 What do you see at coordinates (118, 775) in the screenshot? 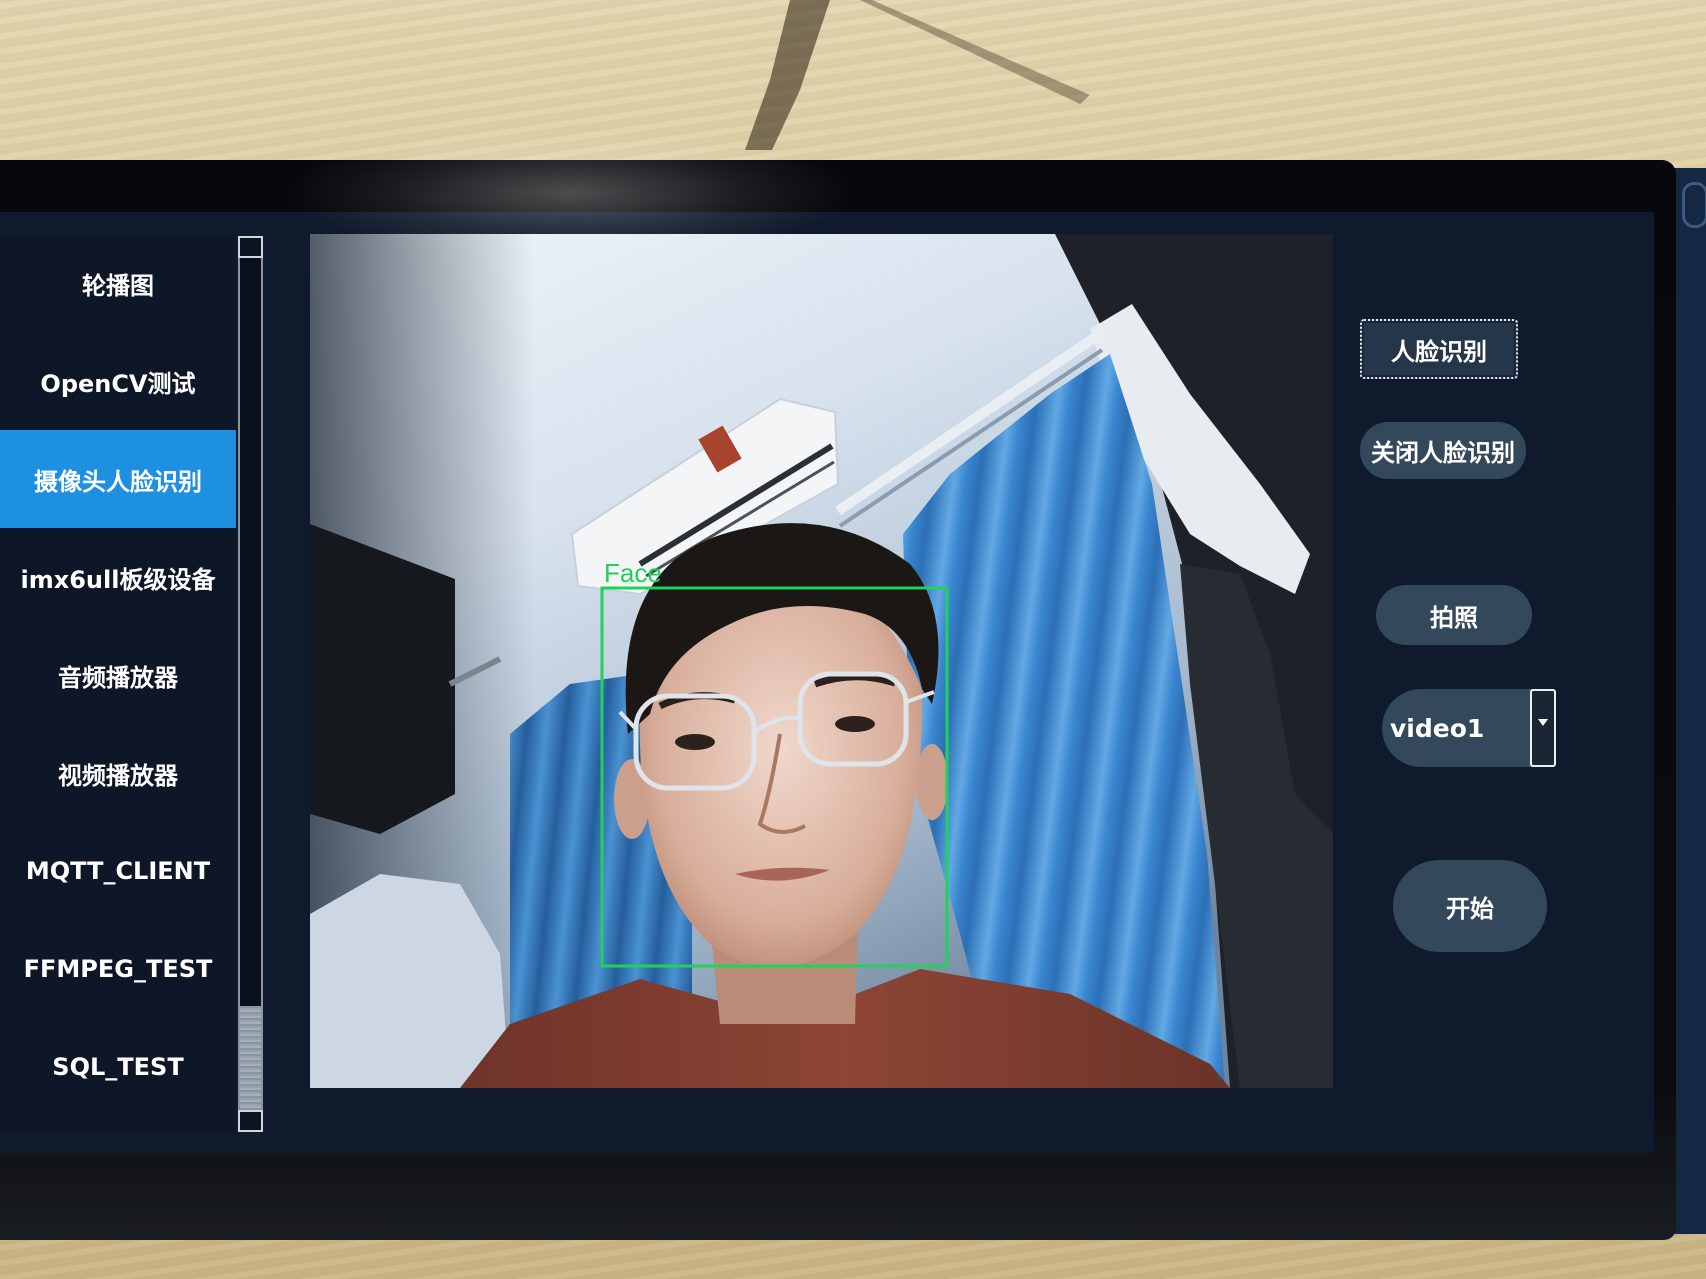
I see `sidebar-item-label: 视频播放器` at bounding box center [118, 775].